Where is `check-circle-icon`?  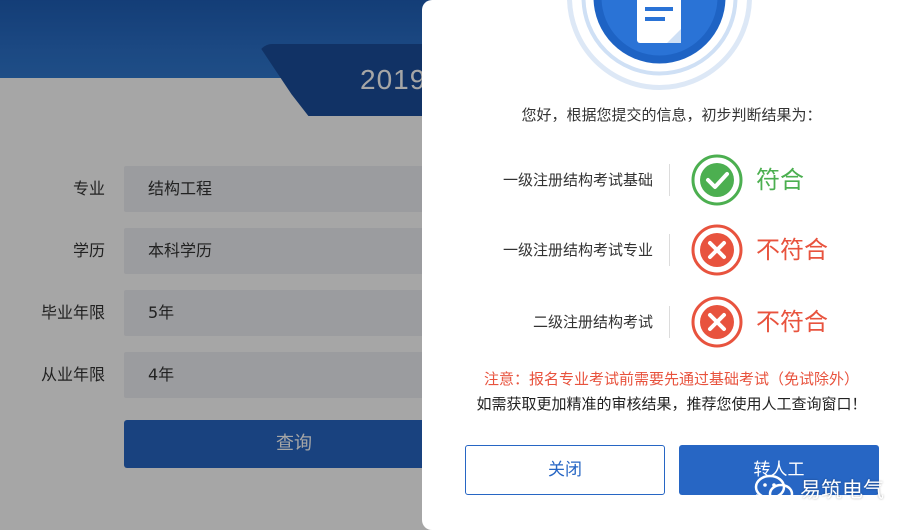 check-circle-icon is located at coordinates (717, 180).